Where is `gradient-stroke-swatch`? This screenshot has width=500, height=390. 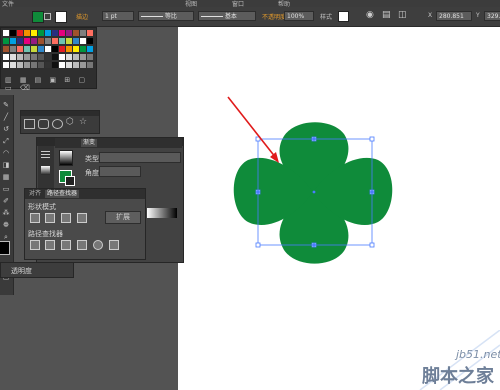
gradient-stroke-swatch is located at coordinates (70, 181).